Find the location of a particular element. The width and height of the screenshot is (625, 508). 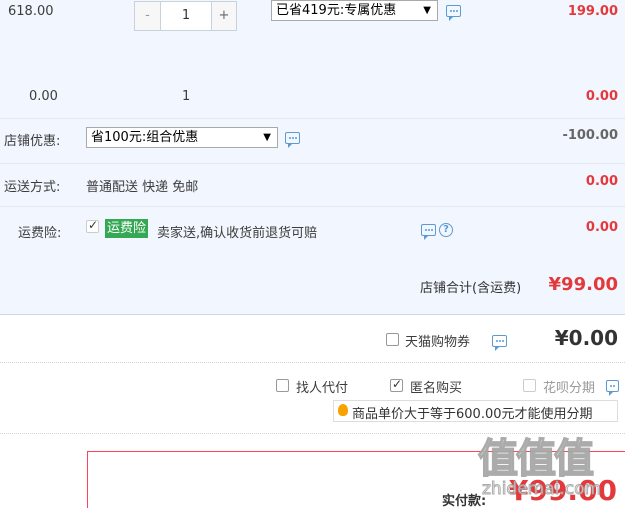

item1-price: 618.00 is located at coordinates (31, 11).